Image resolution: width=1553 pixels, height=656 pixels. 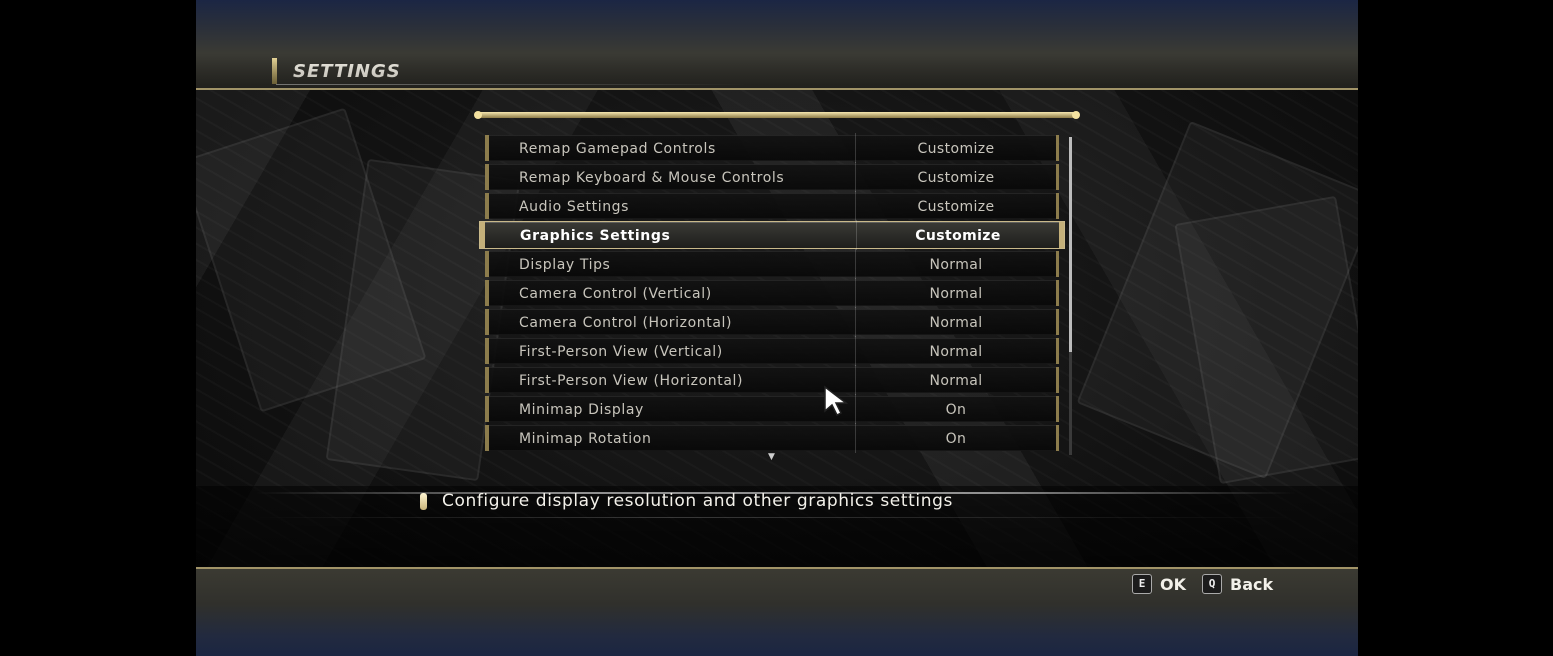 I want to click on scrollbar-thumb, so click(x=1070, y=244).